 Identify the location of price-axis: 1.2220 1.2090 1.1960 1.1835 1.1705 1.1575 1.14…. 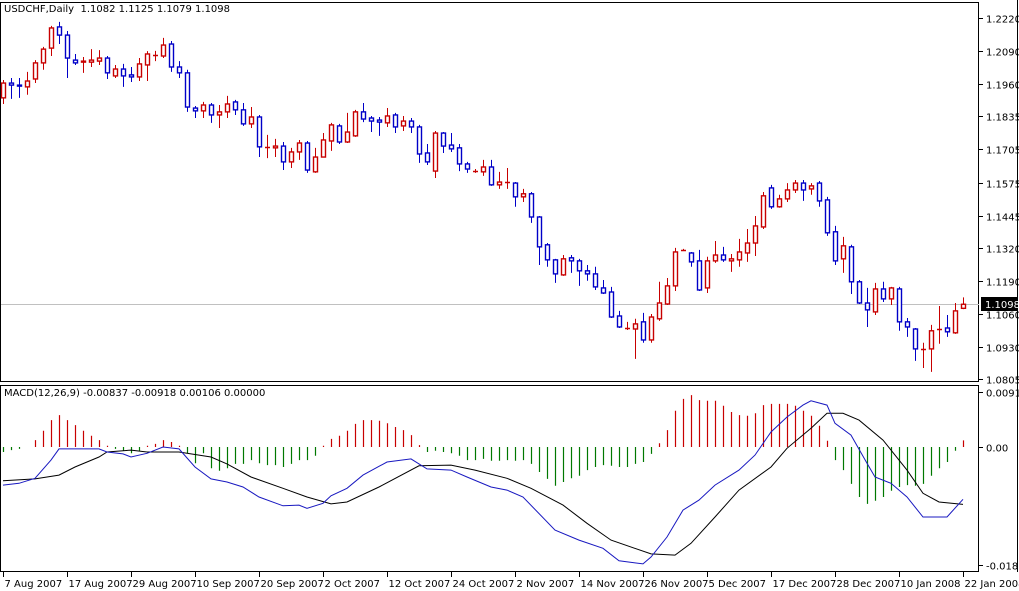
(999, 201).